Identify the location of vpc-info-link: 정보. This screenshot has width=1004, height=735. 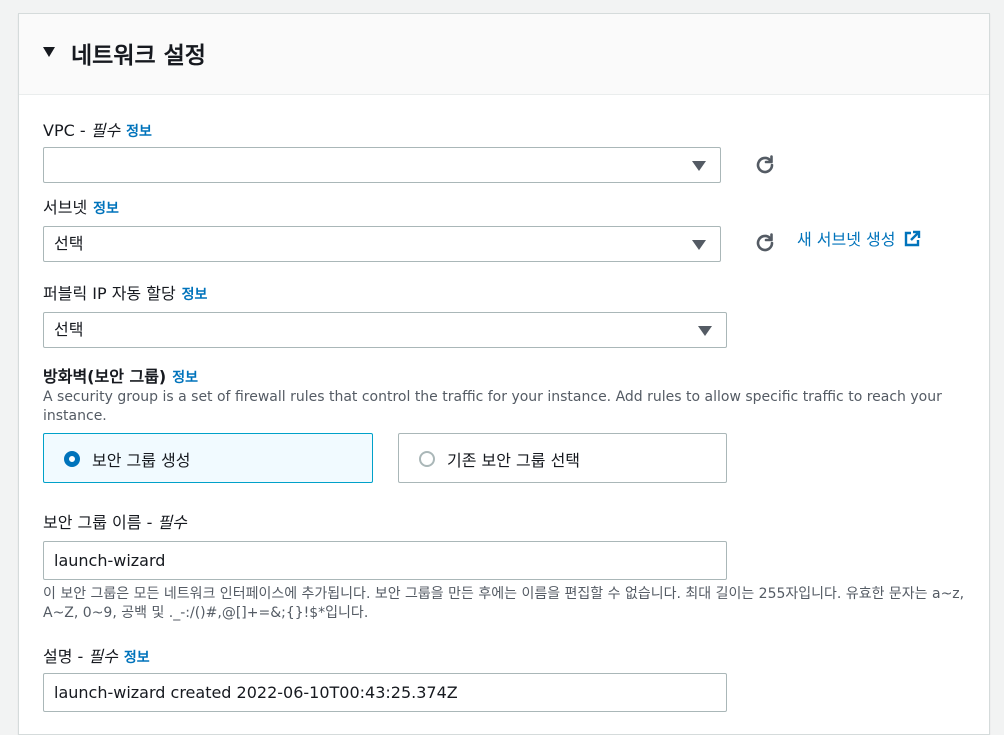
(139, 132).